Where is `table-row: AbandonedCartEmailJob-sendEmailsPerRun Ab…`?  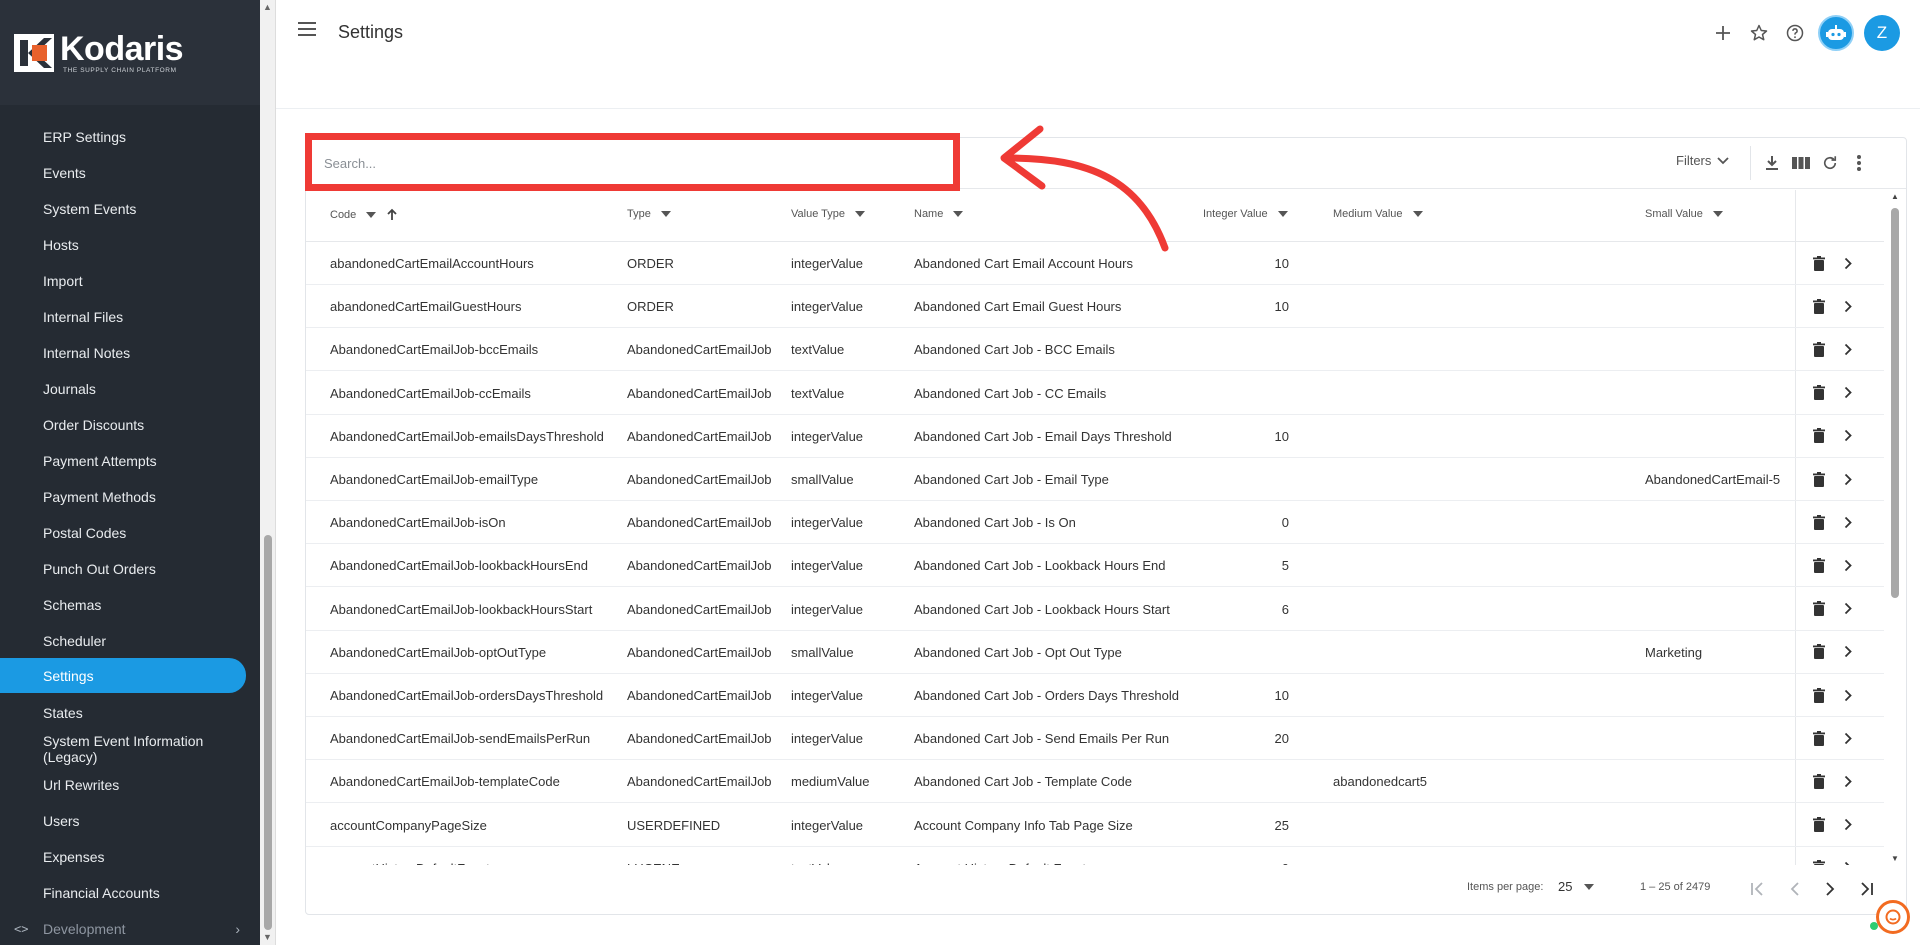 table-row: AbandonedCartEmailJob-sendEmailsPerRun Ab… is located at coordinates (1095, 739).